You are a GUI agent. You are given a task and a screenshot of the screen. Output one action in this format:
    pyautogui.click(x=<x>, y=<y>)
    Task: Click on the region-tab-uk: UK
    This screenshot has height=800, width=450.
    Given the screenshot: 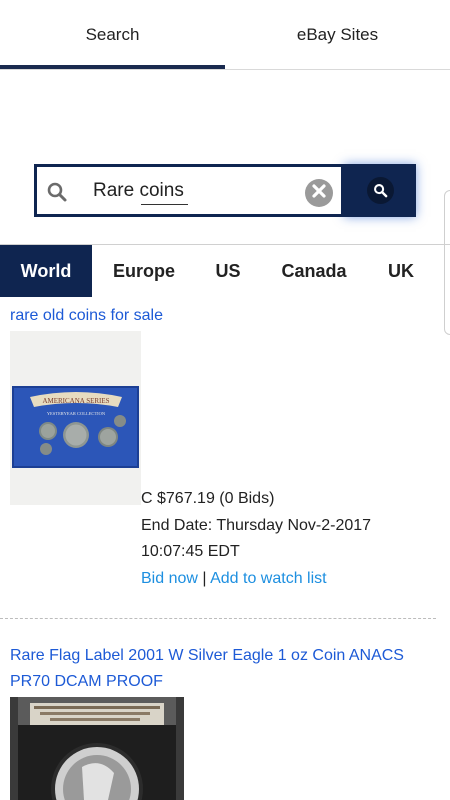 What is the action you would take?
    pyautogui.click(x=401, y=271)
    